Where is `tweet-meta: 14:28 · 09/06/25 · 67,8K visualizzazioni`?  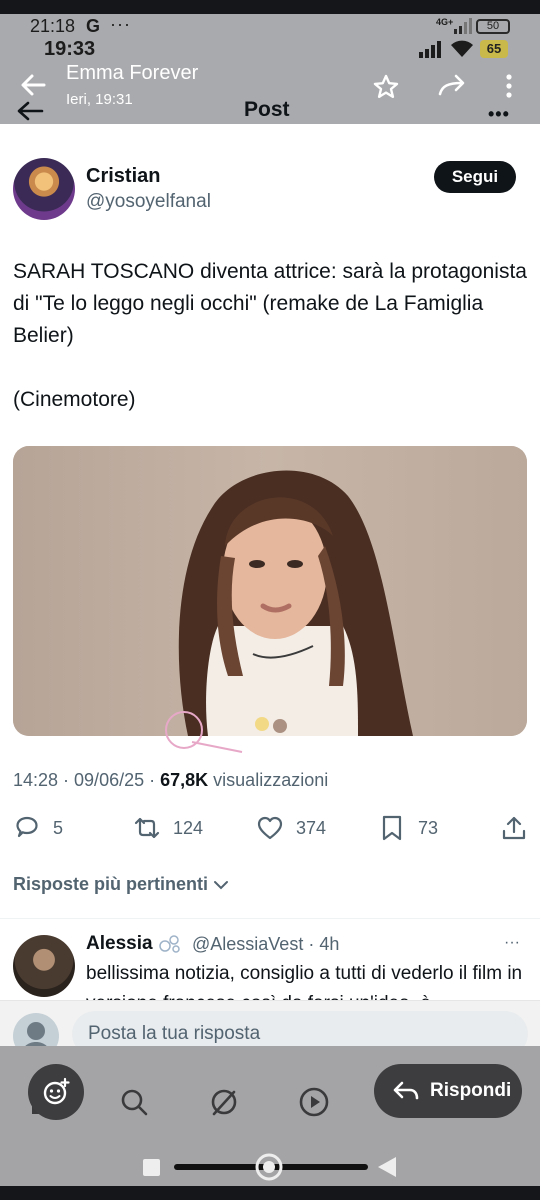
tweet-meta: 14:28 · 09/06/25 · 67,8K visualizzazioni is located at coordinates (170, 780).